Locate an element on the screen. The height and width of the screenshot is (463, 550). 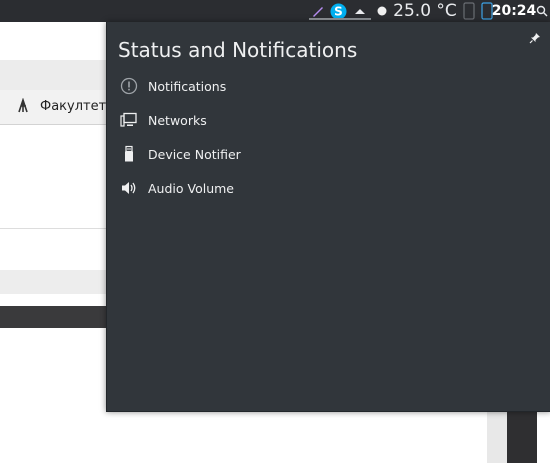
top-panel: S 25.0 °C 20:24 is located at coordinates (275, 11).